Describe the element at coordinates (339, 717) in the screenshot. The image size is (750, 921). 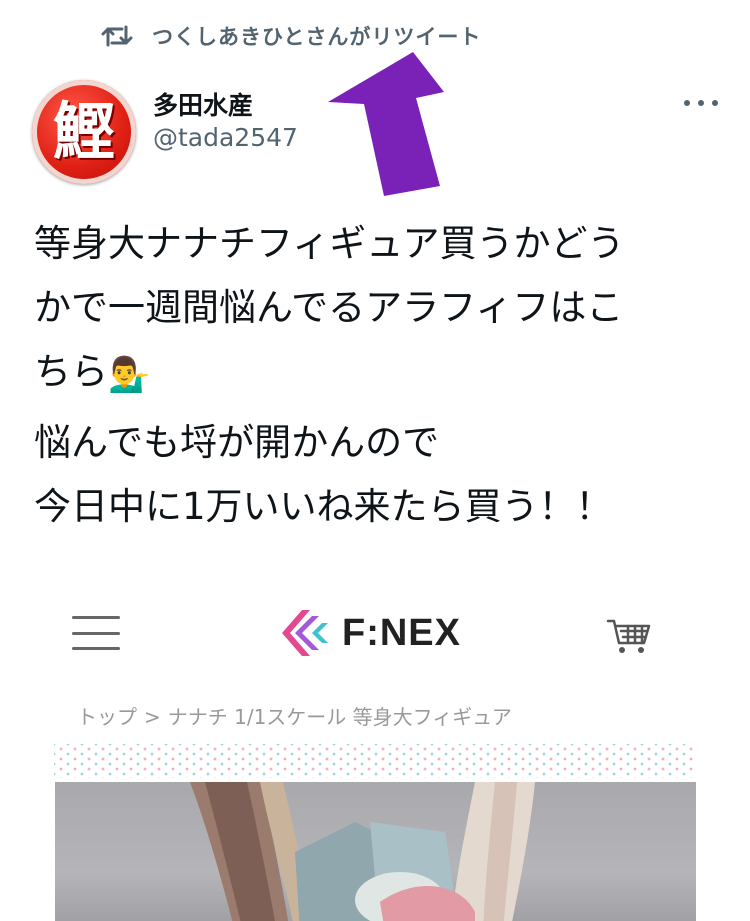
I see `breadcrumb-current: ナナチ 1/1スケール 等身大フィギュア` at that location.